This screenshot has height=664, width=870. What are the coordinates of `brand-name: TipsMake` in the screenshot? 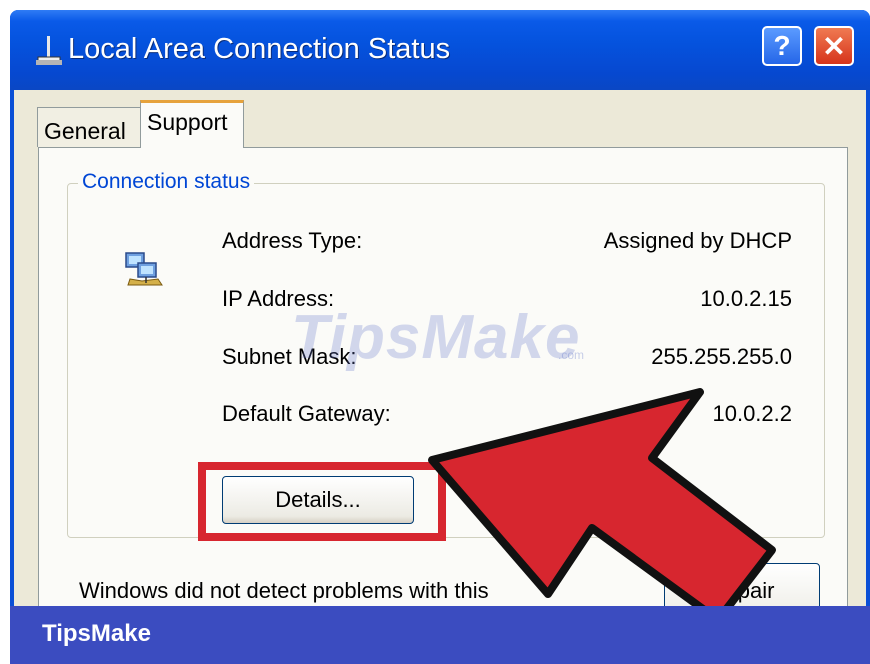 It's located at (96, 633).